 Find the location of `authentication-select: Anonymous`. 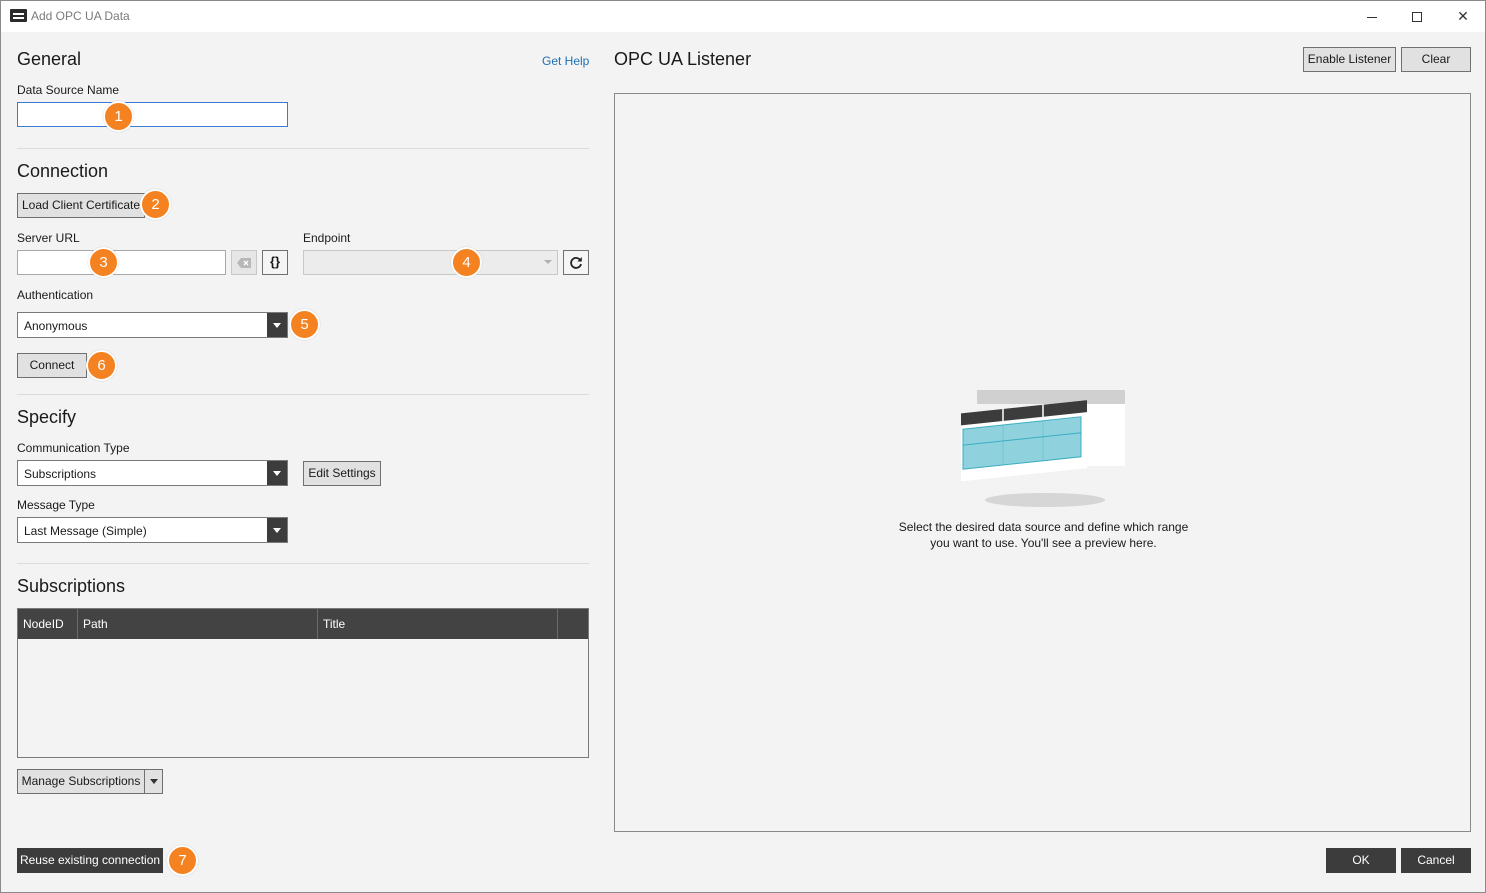

authentication-select: Anonymous is located at coordinates (152, 325).